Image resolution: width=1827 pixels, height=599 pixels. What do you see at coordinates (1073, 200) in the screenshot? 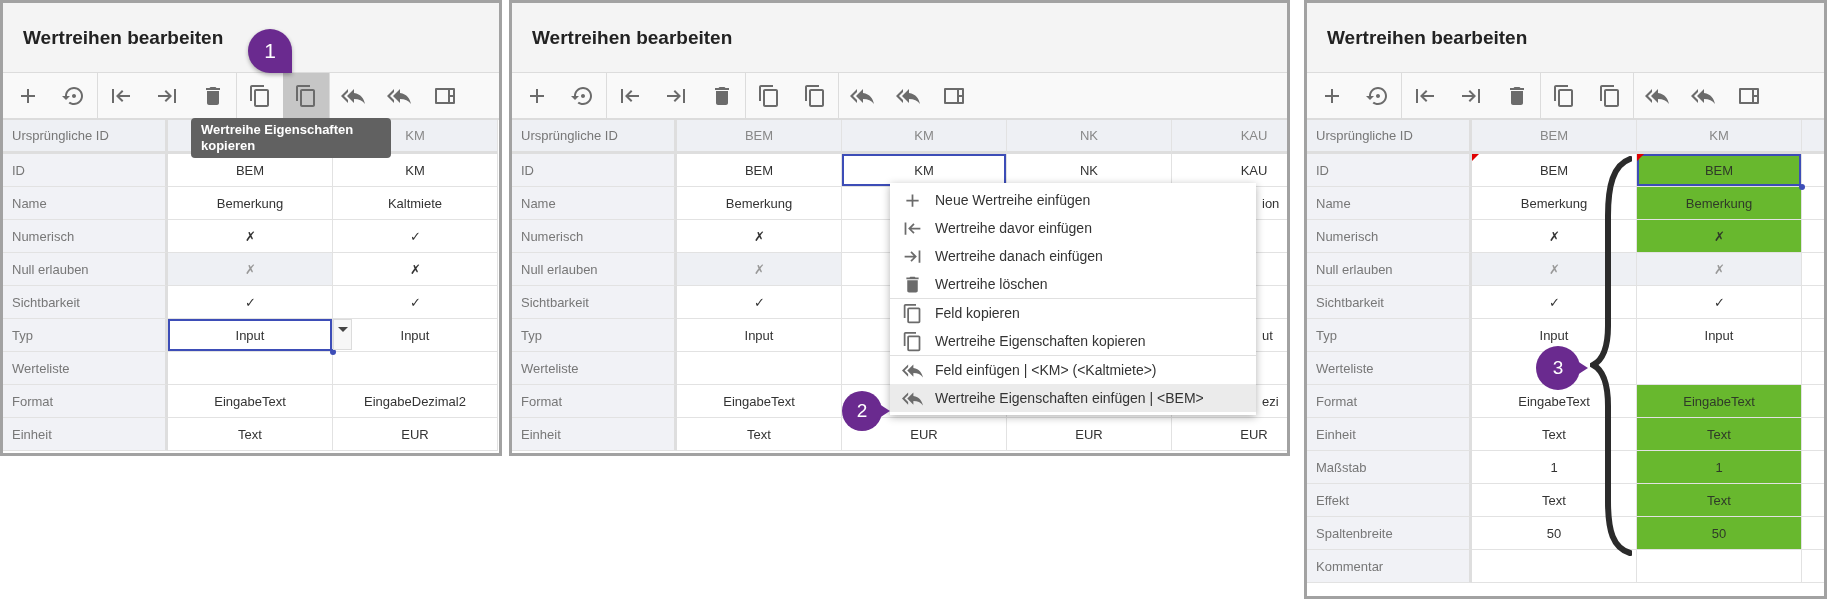
I see `menu-item: Neue Wertreihe einfügen` at bounding box center [1073, 200].